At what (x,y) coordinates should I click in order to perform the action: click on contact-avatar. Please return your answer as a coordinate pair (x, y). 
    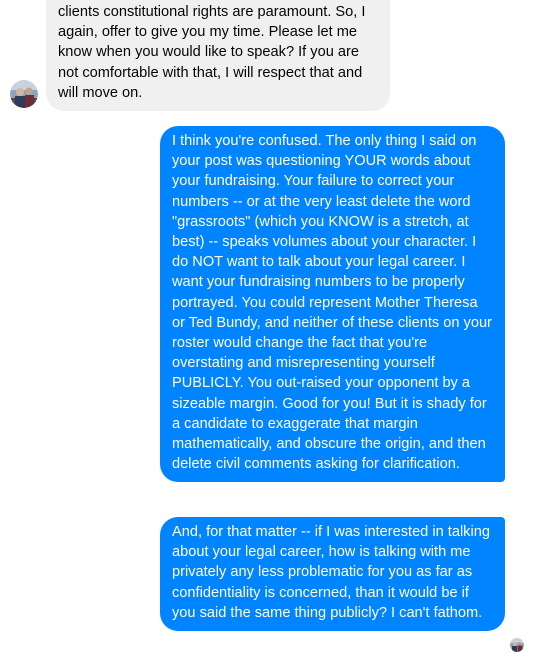
    Looking at the image, I should click on (24, 94).